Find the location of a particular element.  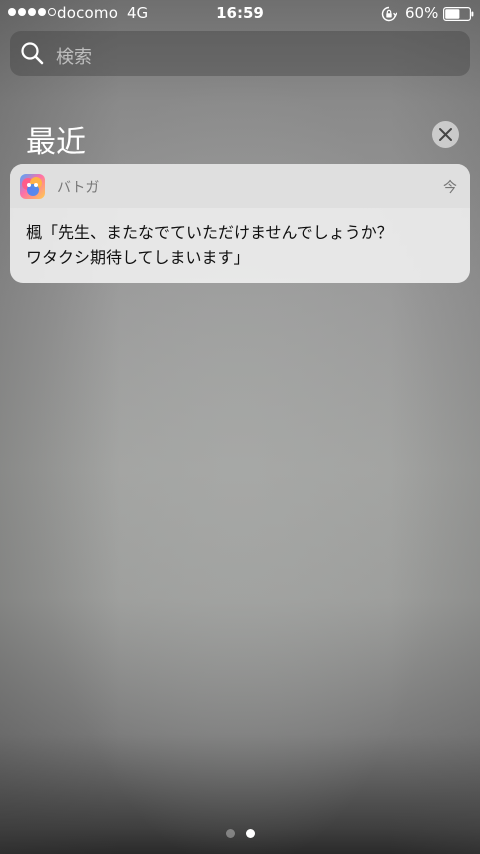

battery-percentage: 60% is located at coordinates (422, 13).